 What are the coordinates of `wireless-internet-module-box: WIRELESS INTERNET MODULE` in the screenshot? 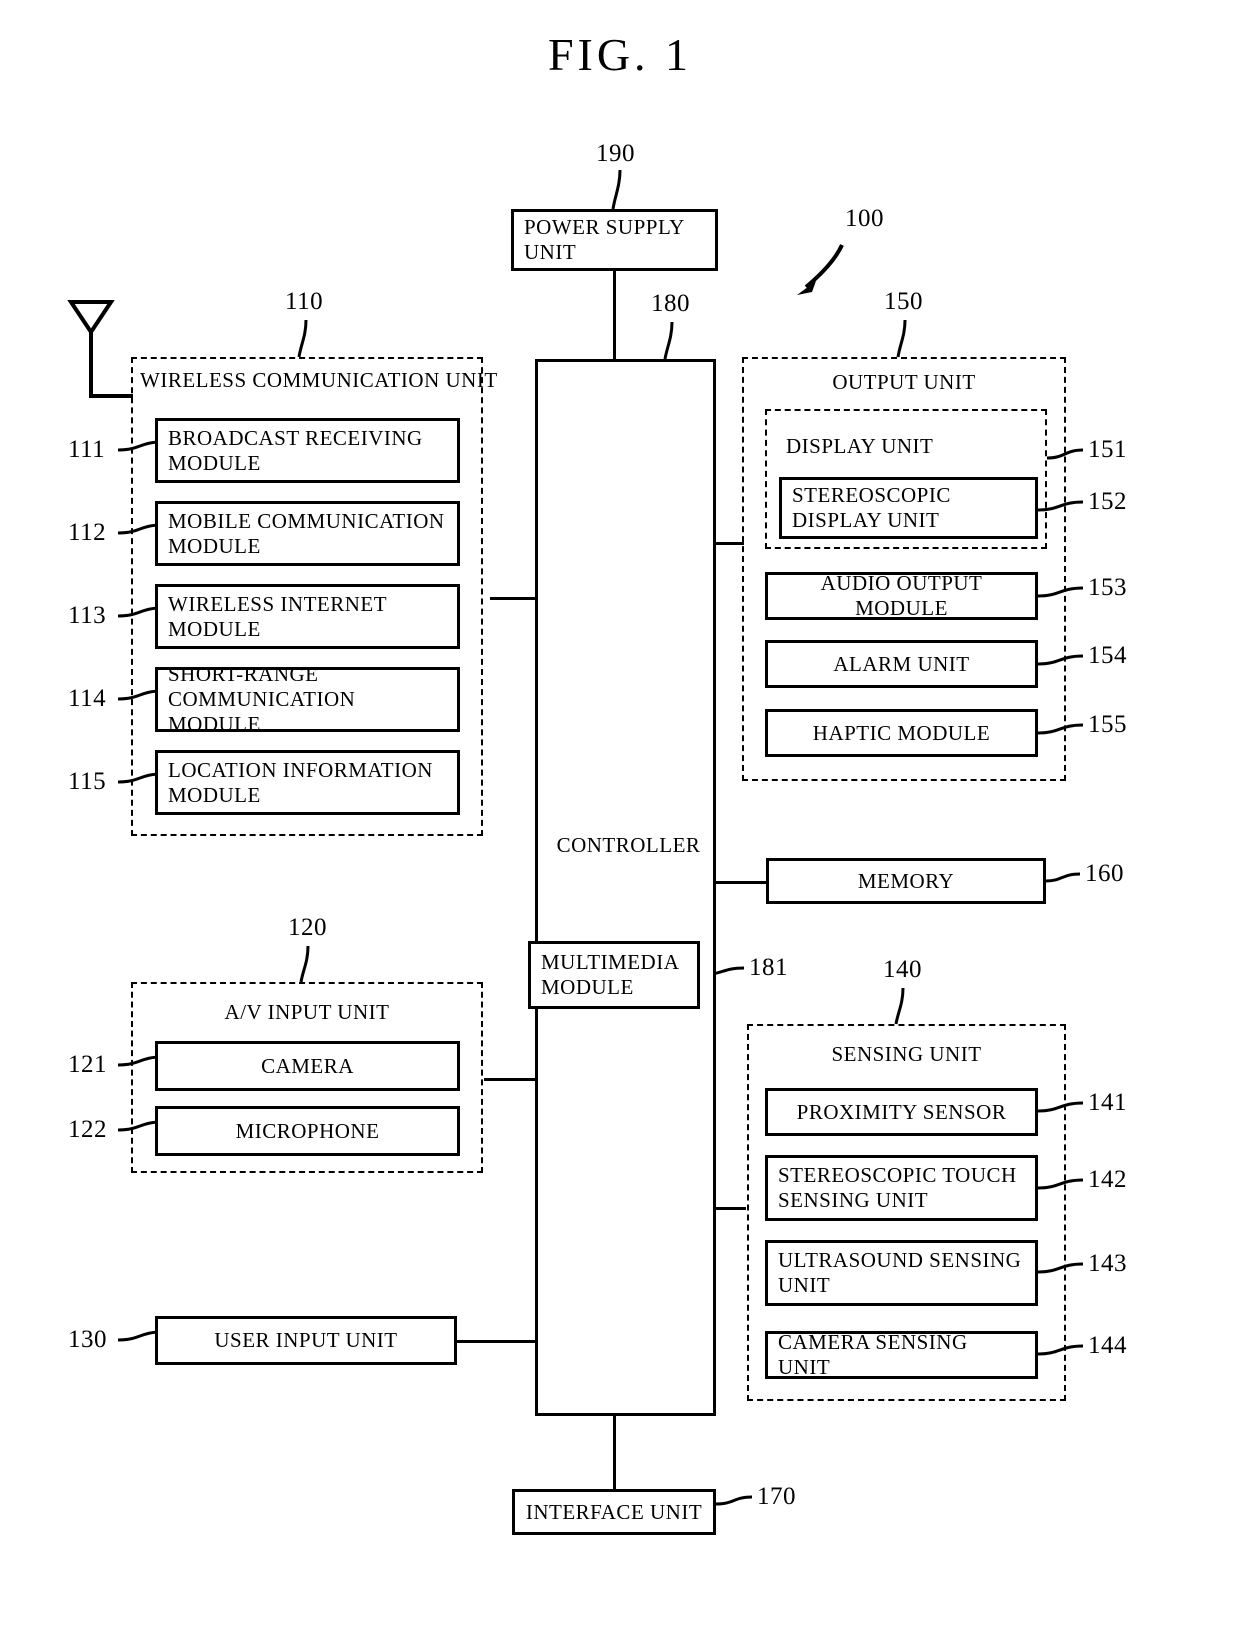 It's located at (307, 616).